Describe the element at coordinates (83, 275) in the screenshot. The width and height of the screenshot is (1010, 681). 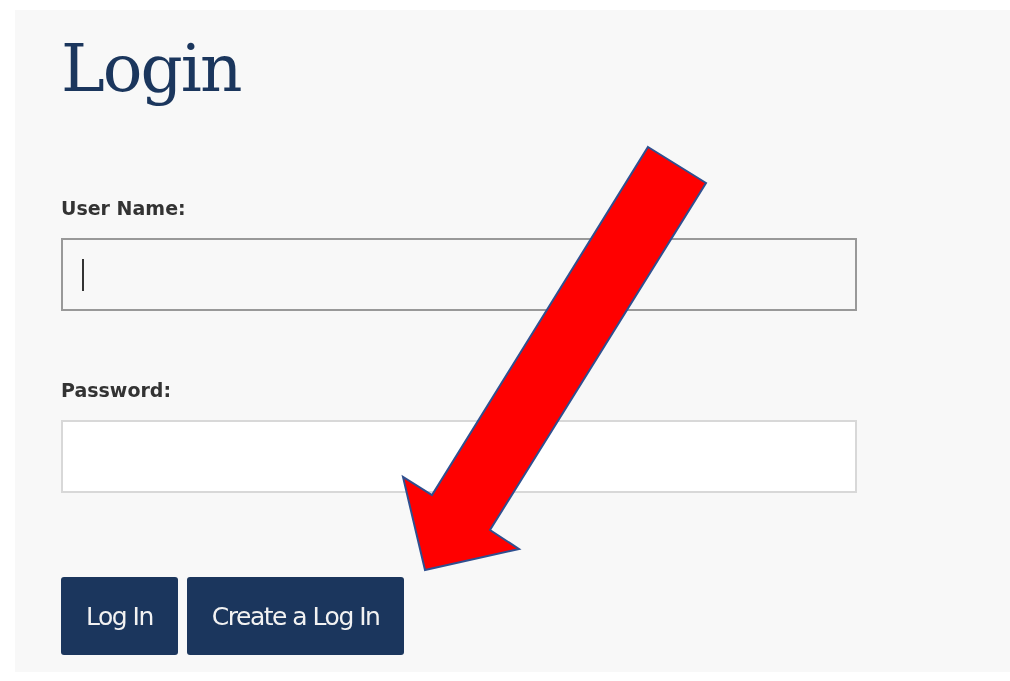
I see `text-cursor` at that location.